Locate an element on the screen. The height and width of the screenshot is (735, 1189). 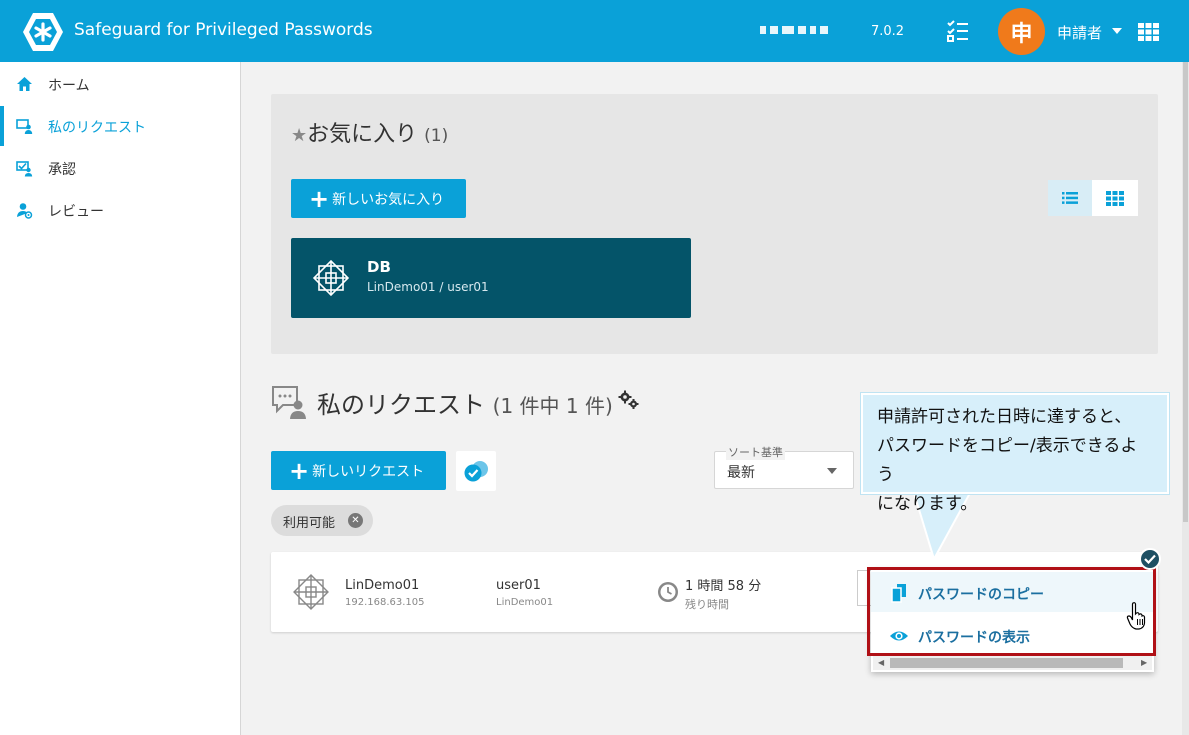
callout-line: 申請許可された日時に達すると、 is located at coordinates (1004, 417).